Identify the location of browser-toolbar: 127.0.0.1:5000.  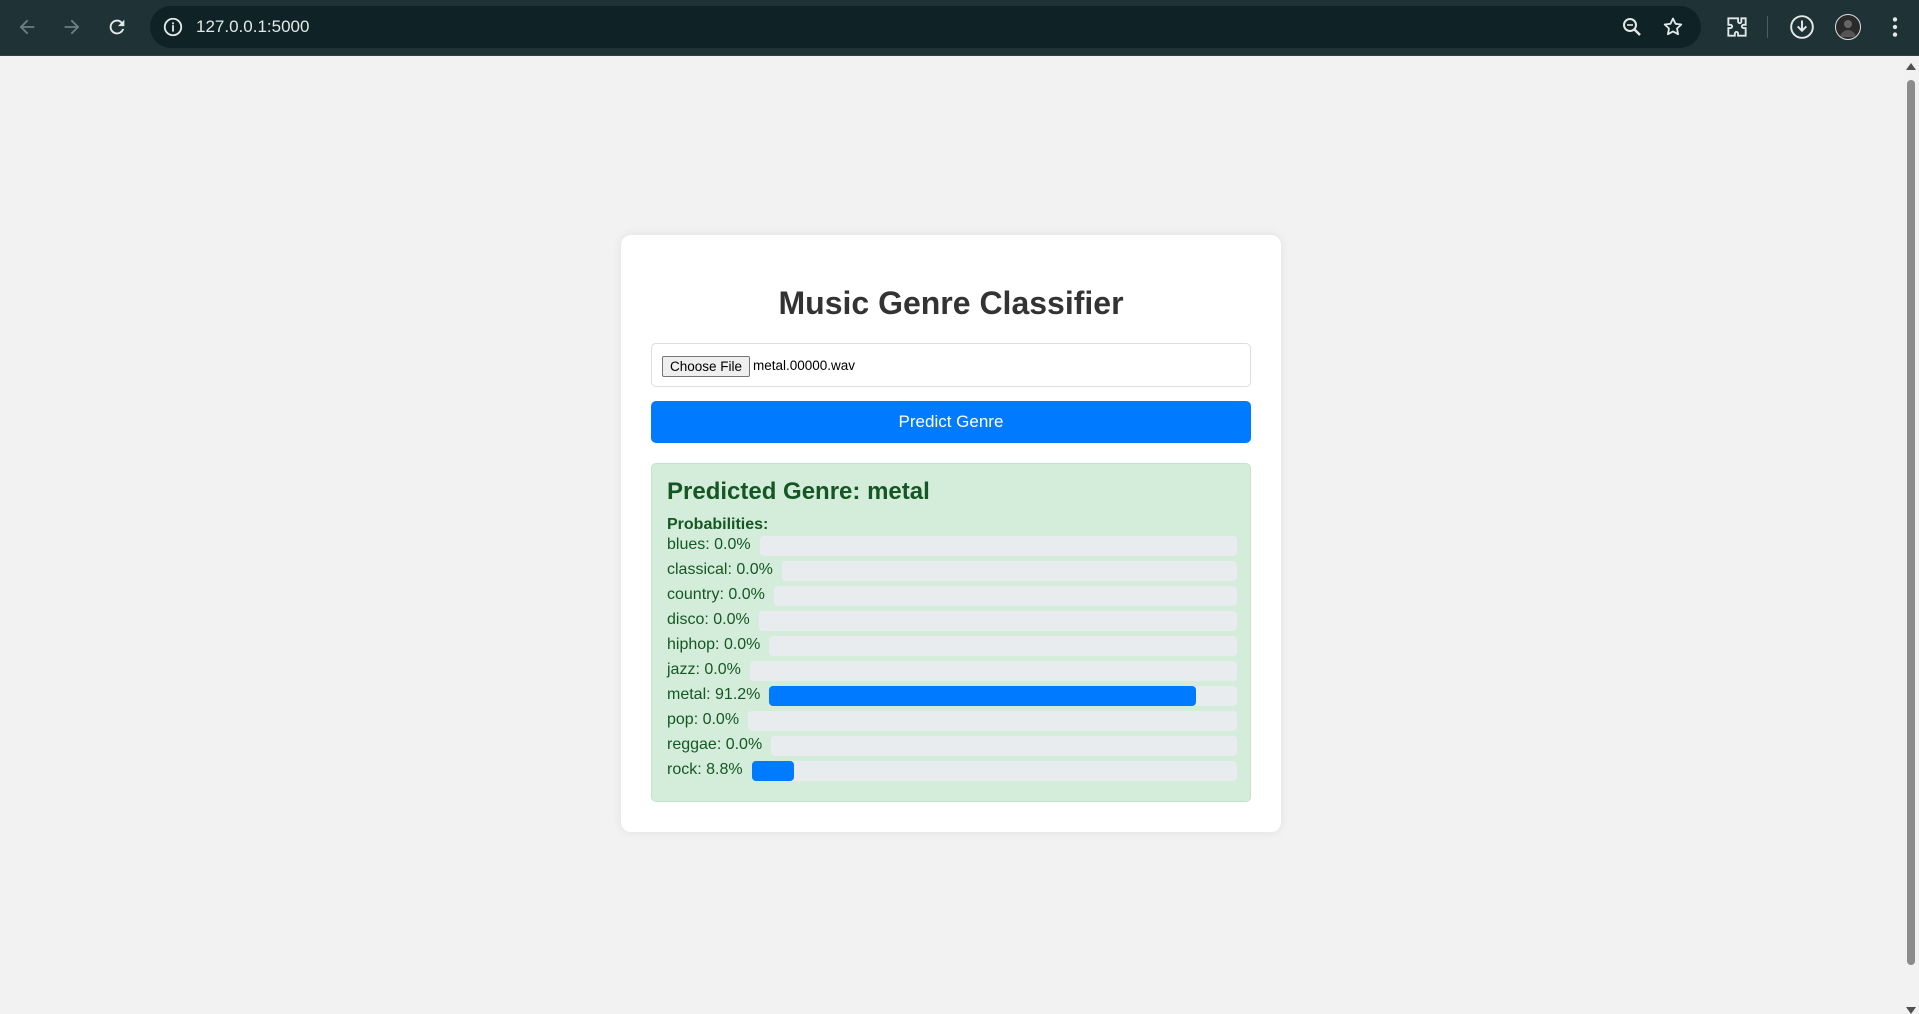
(959, 28).